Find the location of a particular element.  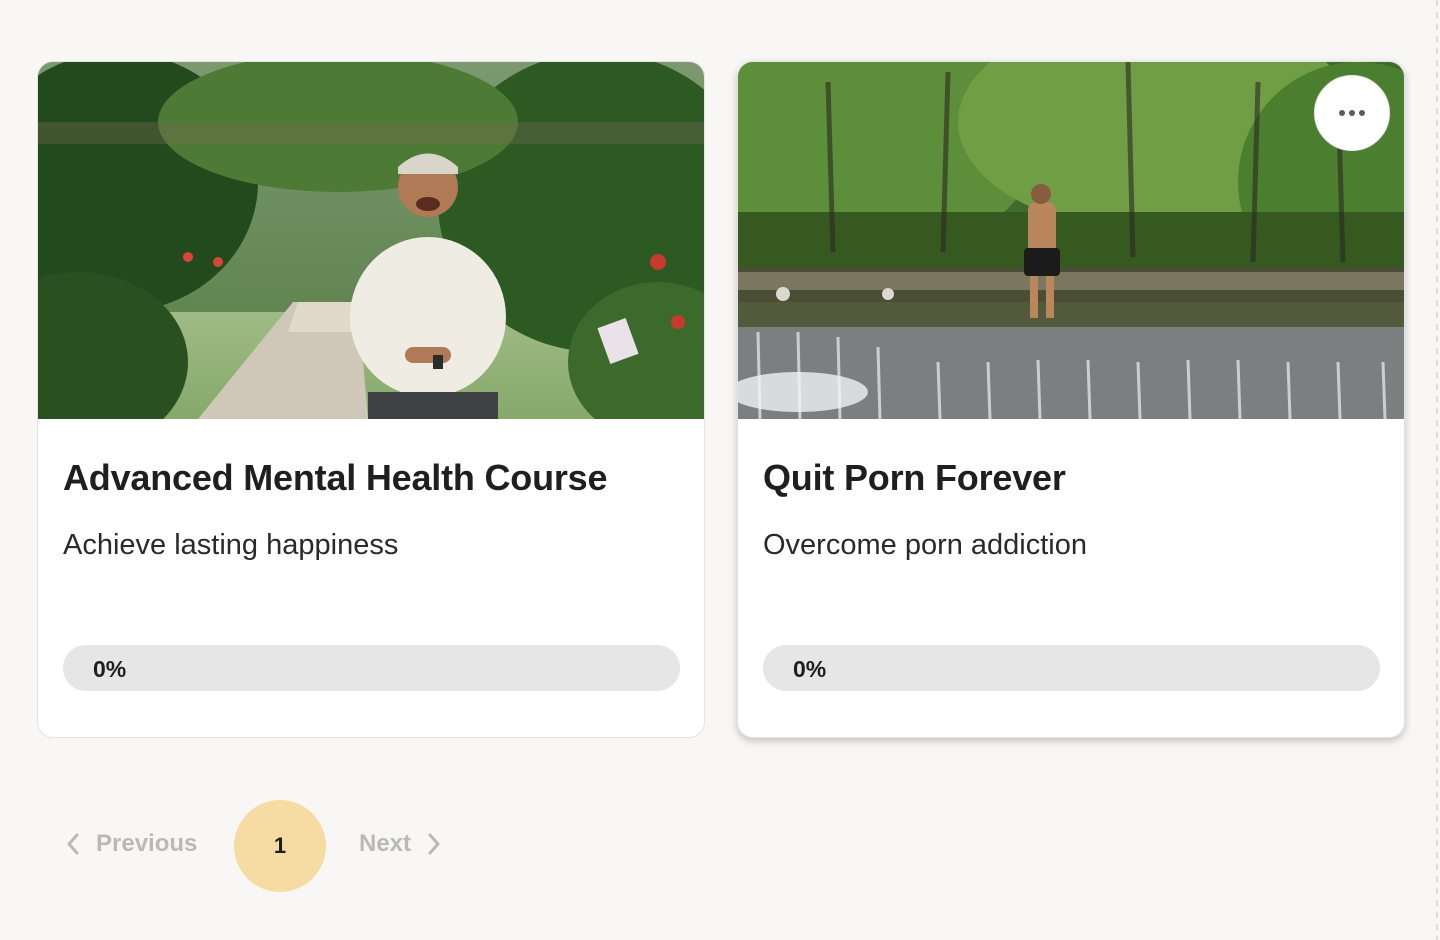

previous-page-button: Previous is located at coordinates (130, 844).